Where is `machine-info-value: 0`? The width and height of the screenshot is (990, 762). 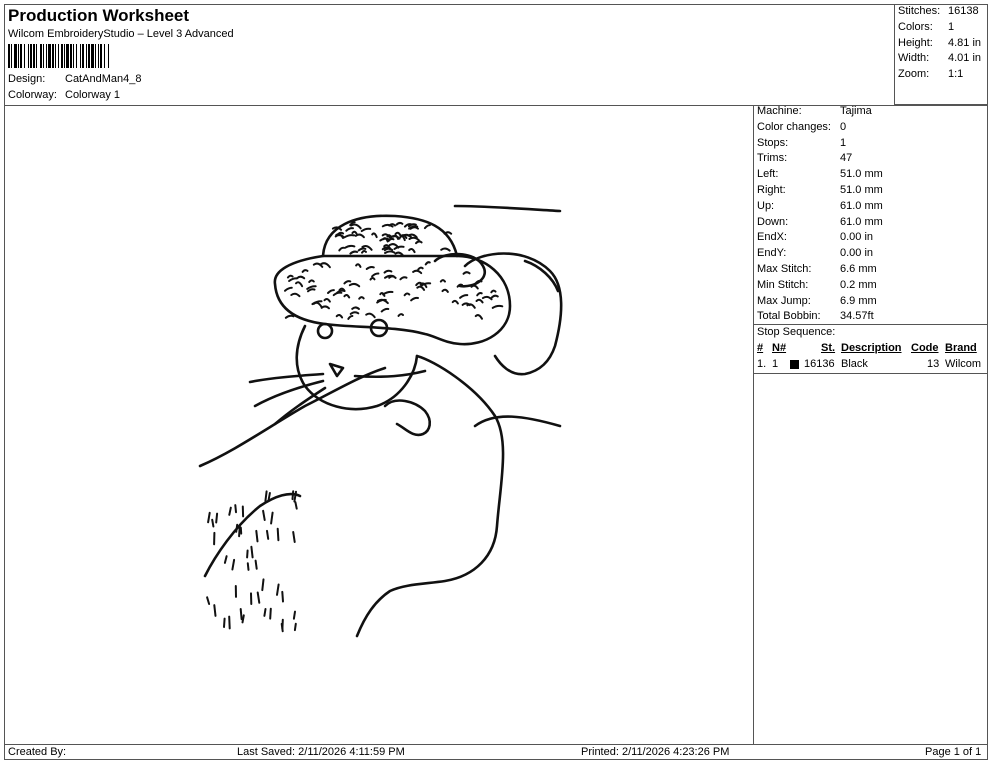
machine-info-value: 0 is located at coordinates (843, 126).